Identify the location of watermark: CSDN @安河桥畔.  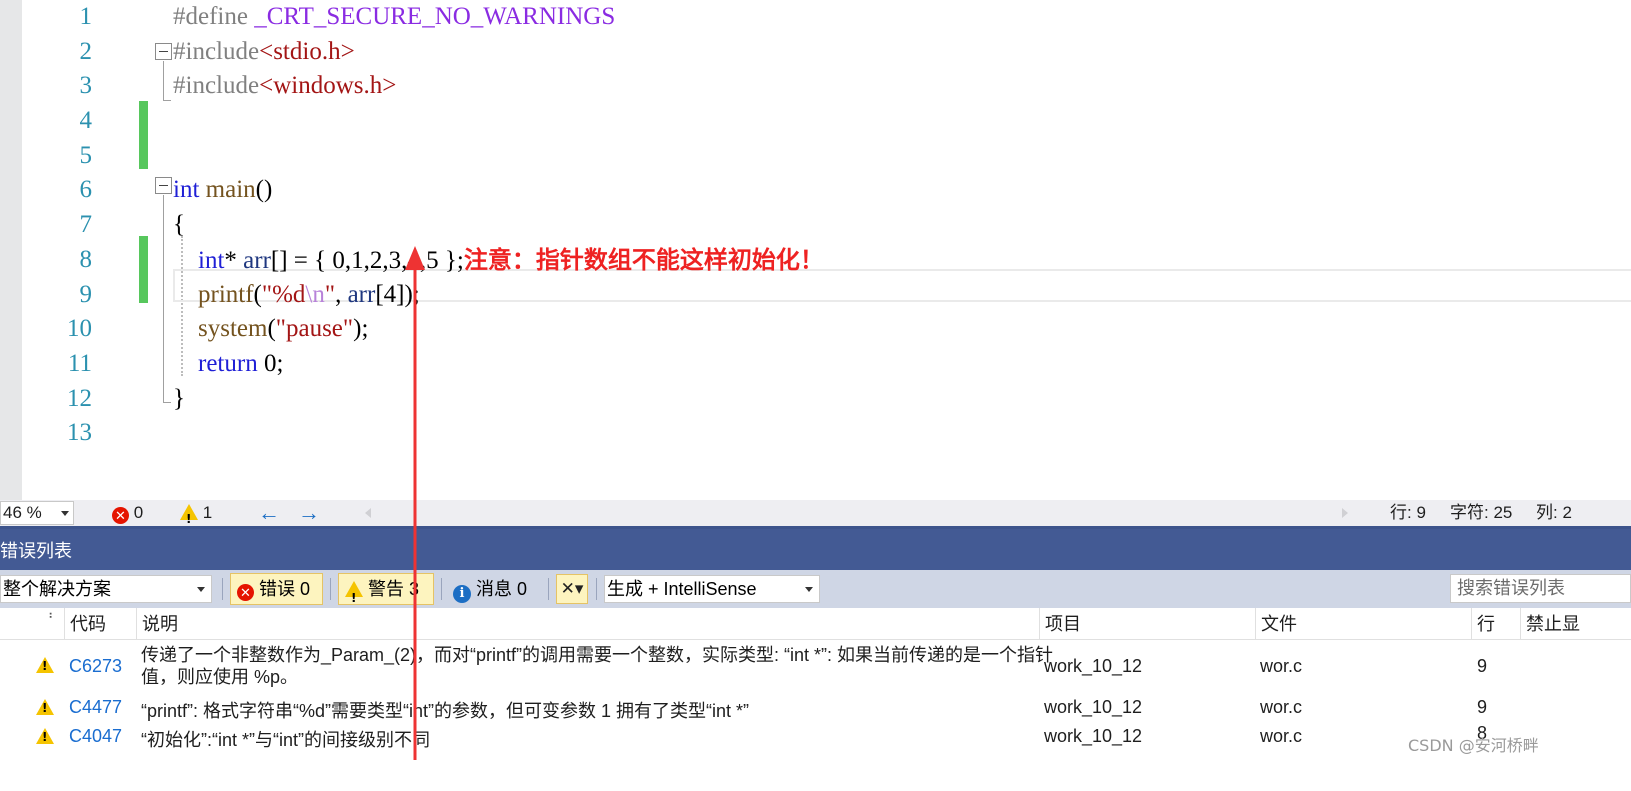
(1473, 745).